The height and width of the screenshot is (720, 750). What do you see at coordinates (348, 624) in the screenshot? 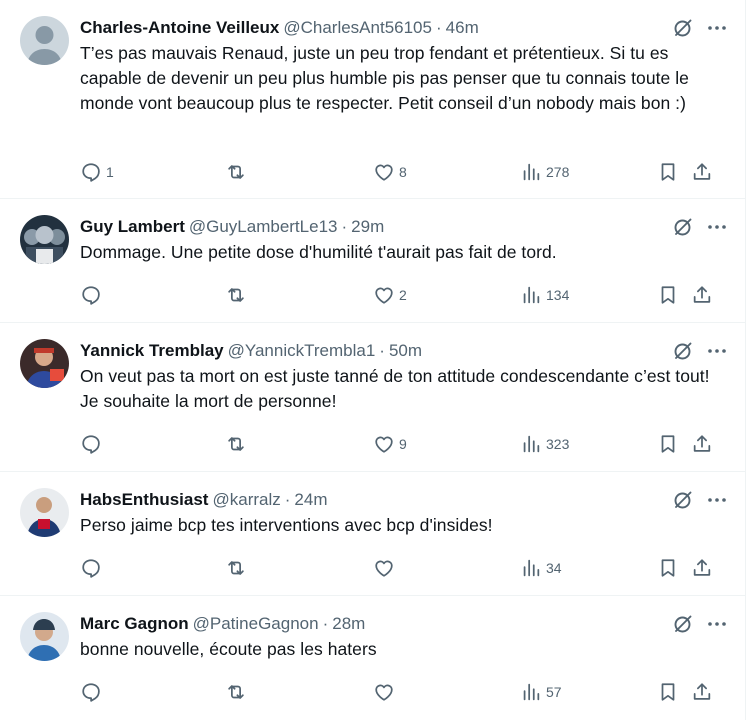
I see `timestamp: 28m` at bounding box center [348, 624].